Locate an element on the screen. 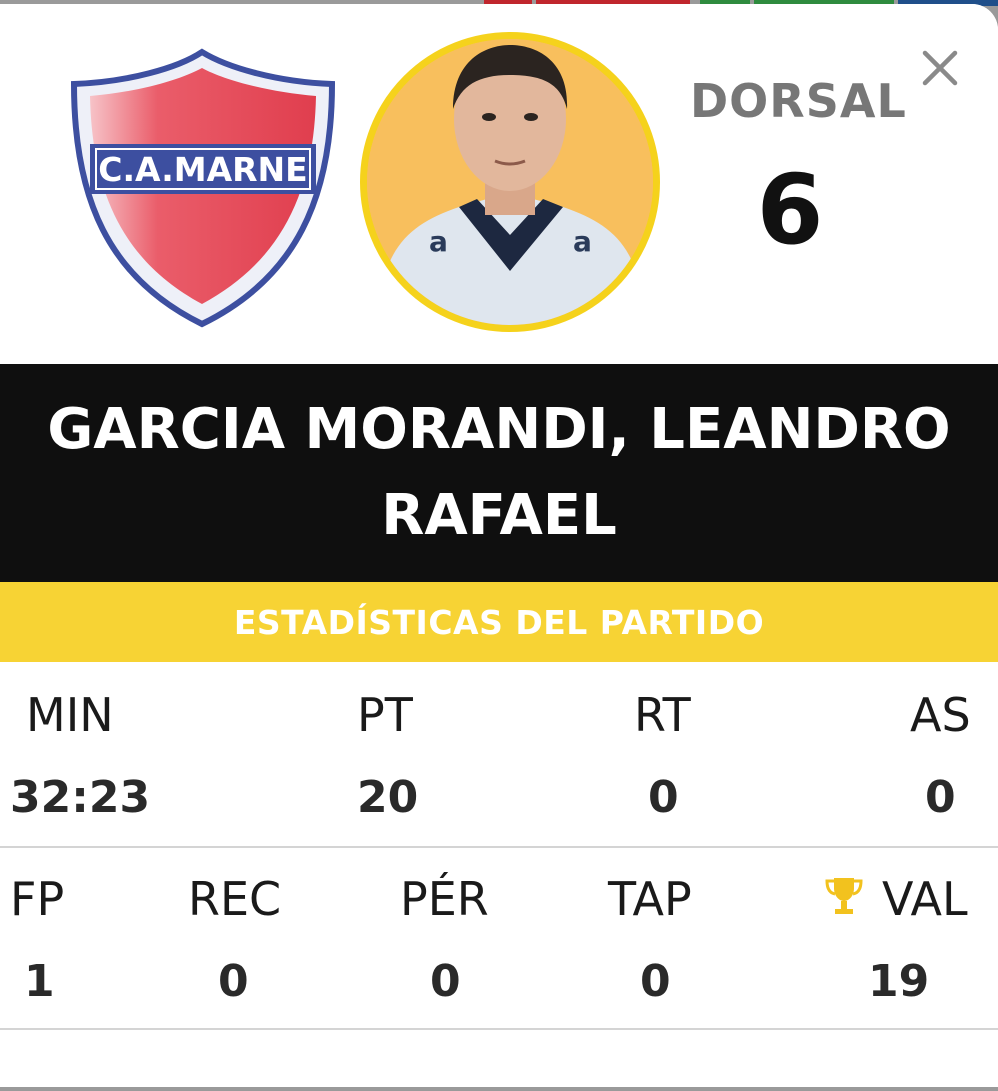  stats-title-bar: ESTADÍSTICAS DEL PARTIDO is located at coordinates (499, 622).